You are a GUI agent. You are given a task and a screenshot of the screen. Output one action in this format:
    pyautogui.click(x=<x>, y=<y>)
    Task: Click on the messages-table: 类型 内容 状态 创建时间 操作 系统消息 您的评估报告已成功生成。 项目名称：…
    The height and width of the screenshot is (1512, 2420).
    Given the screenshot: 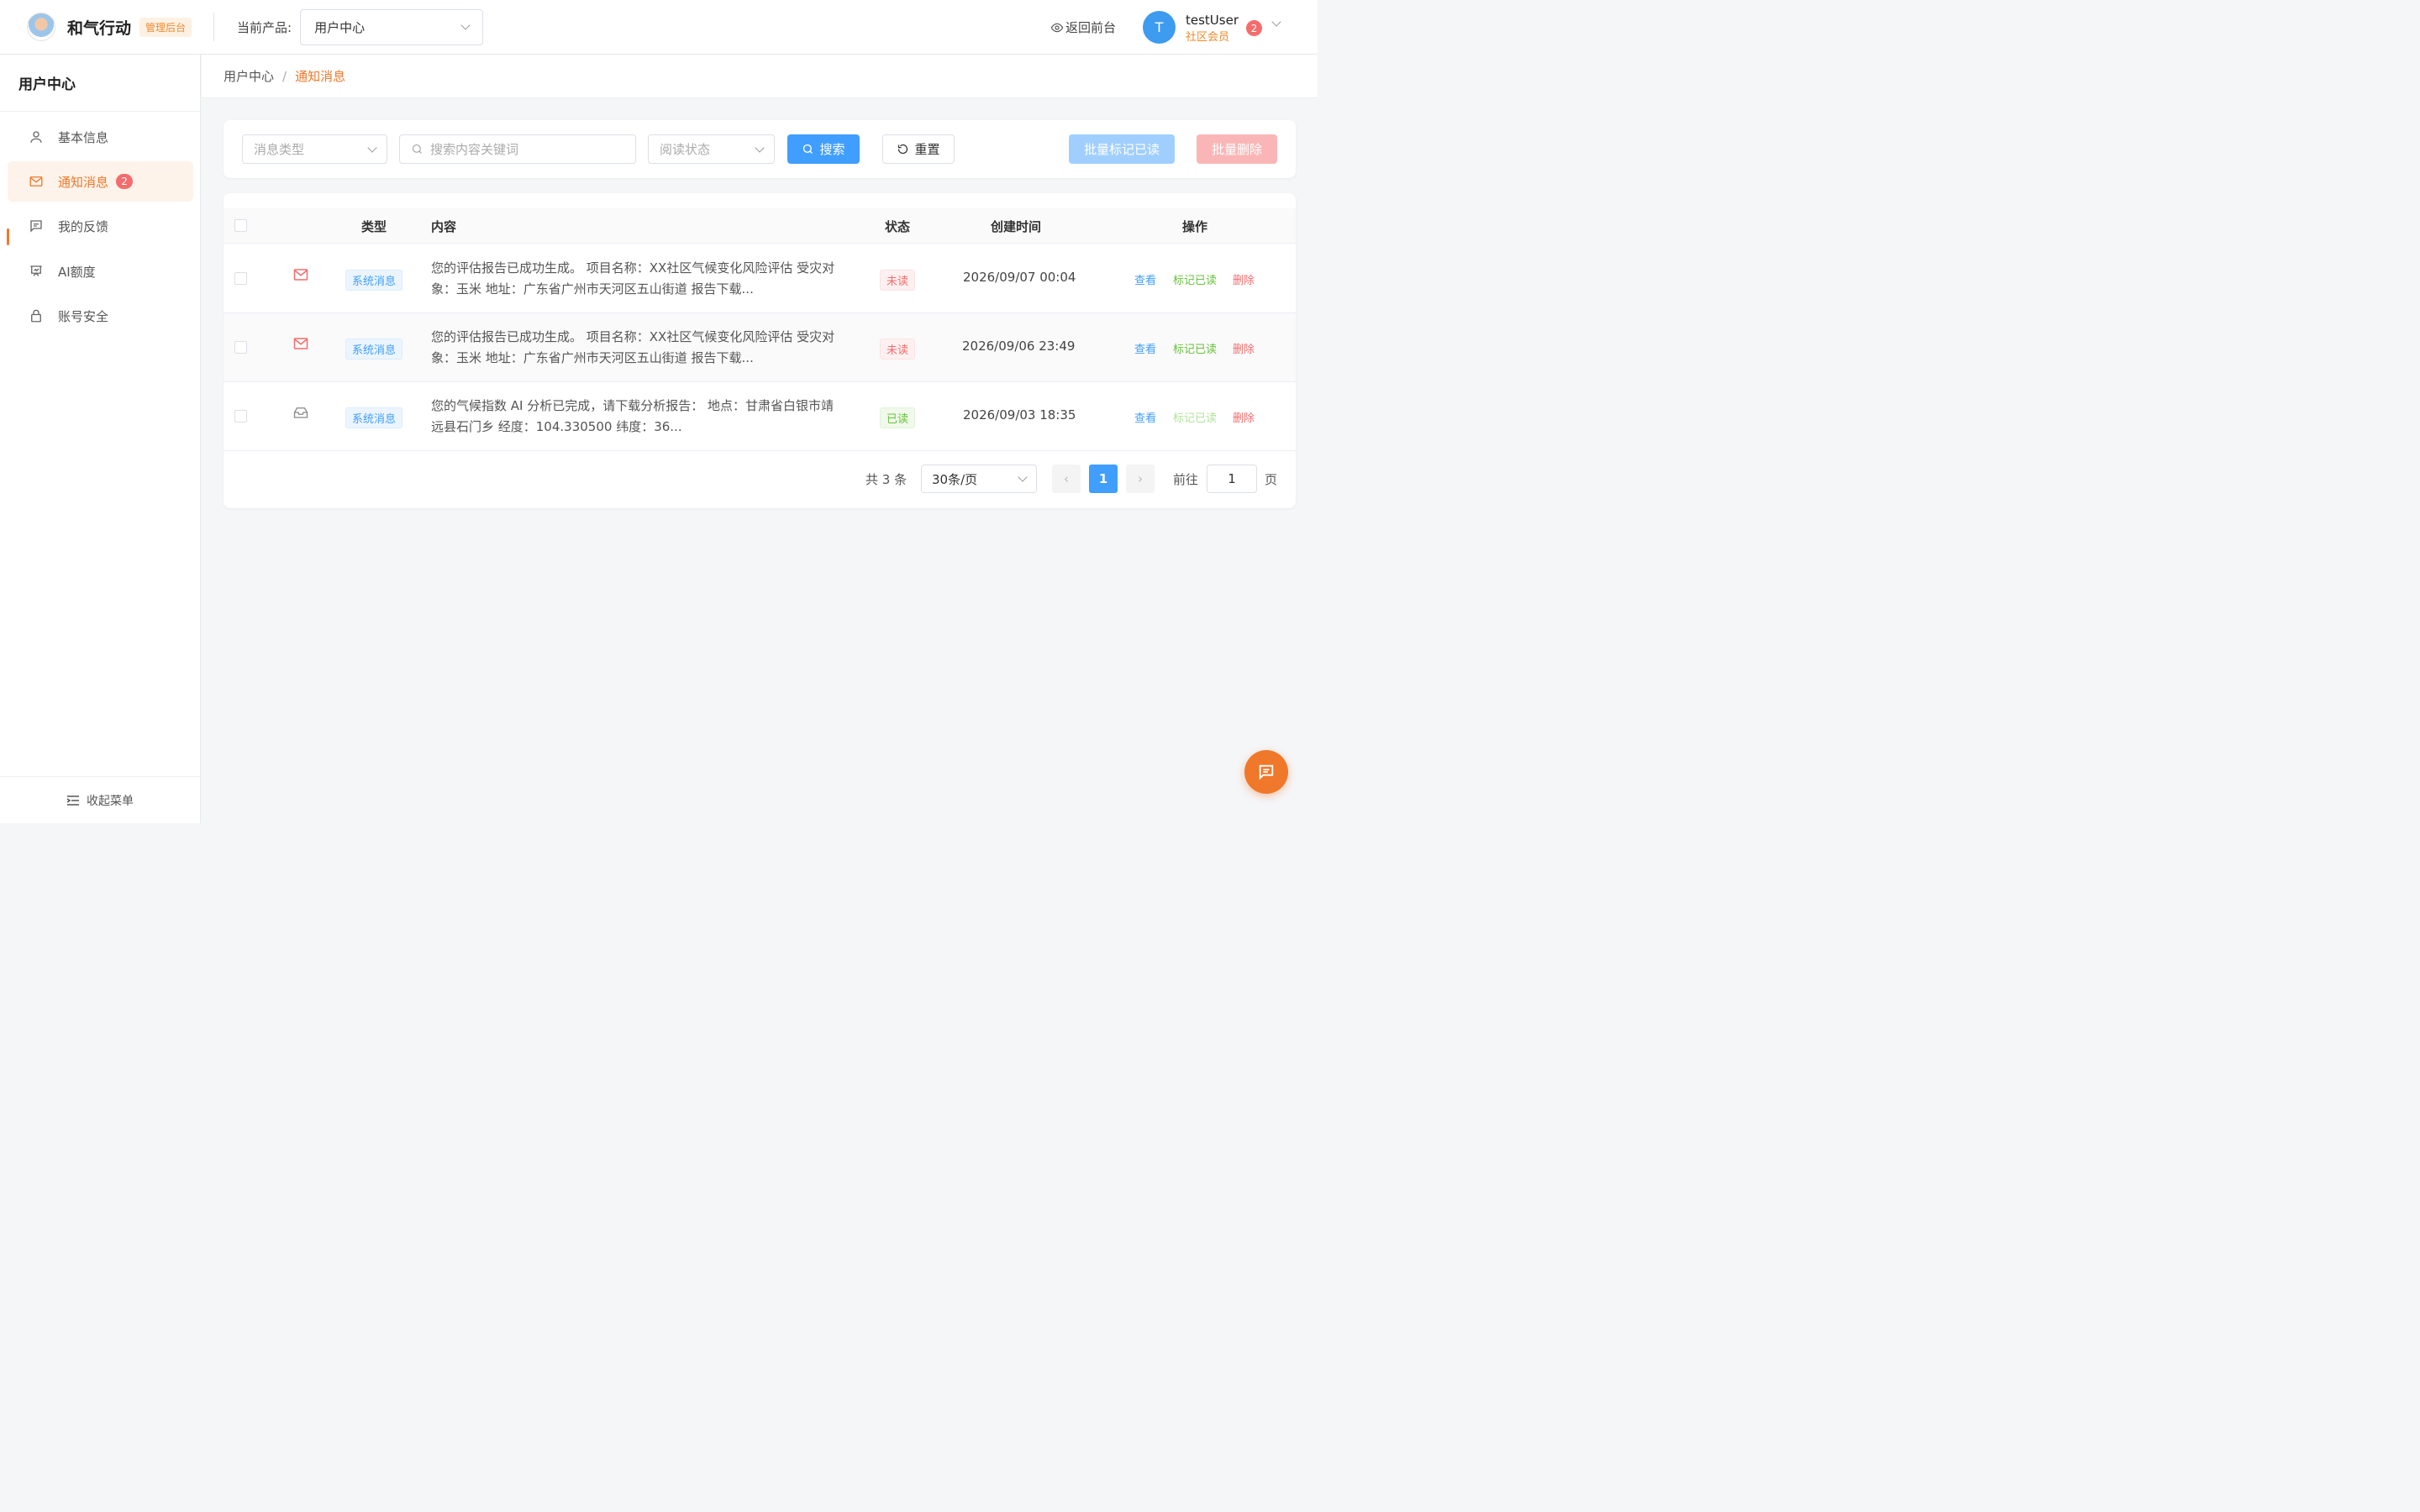 What is the action you would take?
    pyautogui.click(x=760, y=350)
    